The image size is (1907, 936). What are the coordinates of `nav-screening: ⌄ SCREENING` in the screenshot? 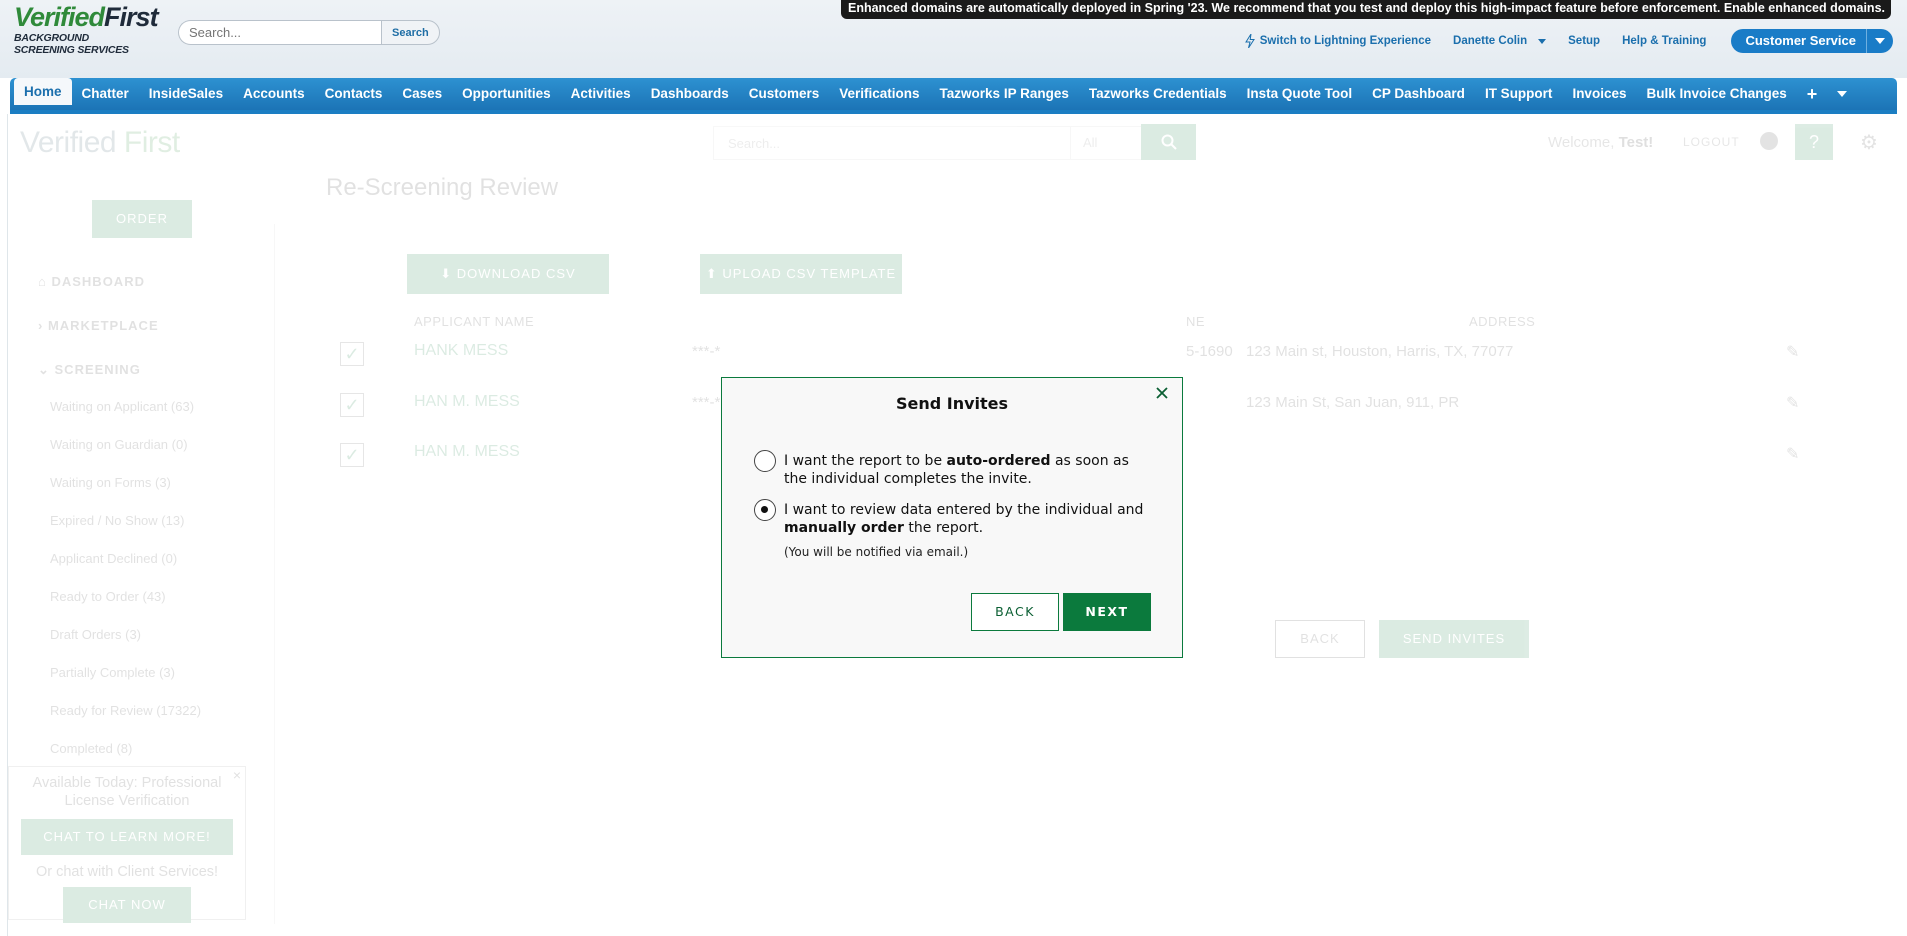 It's located at (137, 370).